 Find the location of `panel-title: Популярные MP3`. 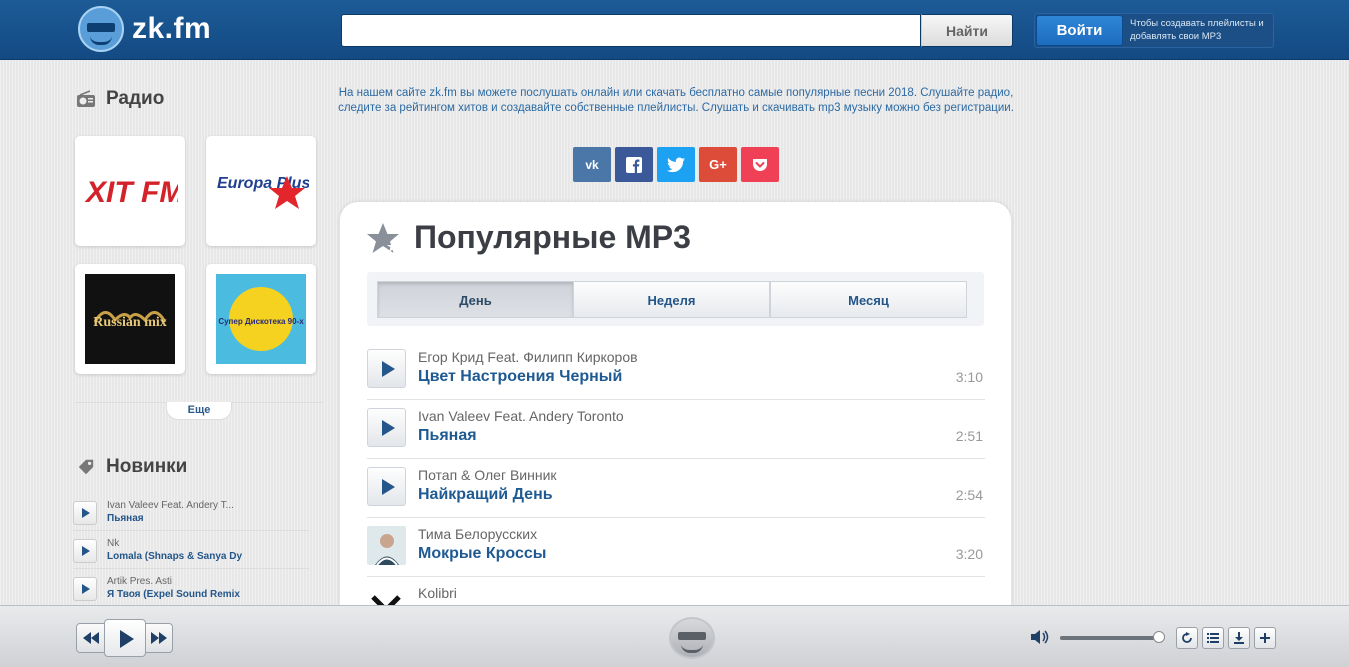

panel-title: Популярные MP3 is located at coordinates (552, 237).